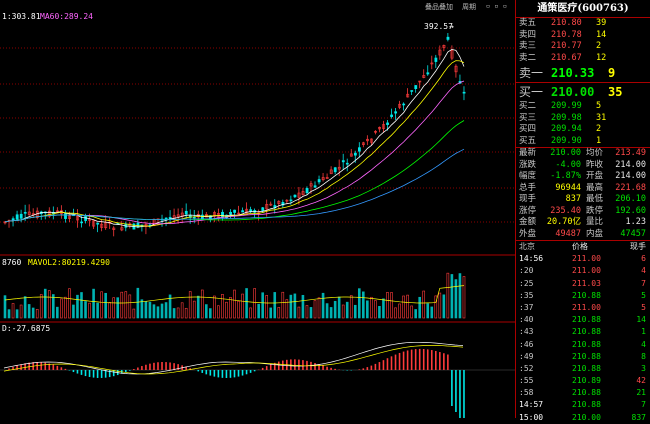 The image size is (650, 424). I want to click on macd-label: D:-27.6875, so click(26, 328).